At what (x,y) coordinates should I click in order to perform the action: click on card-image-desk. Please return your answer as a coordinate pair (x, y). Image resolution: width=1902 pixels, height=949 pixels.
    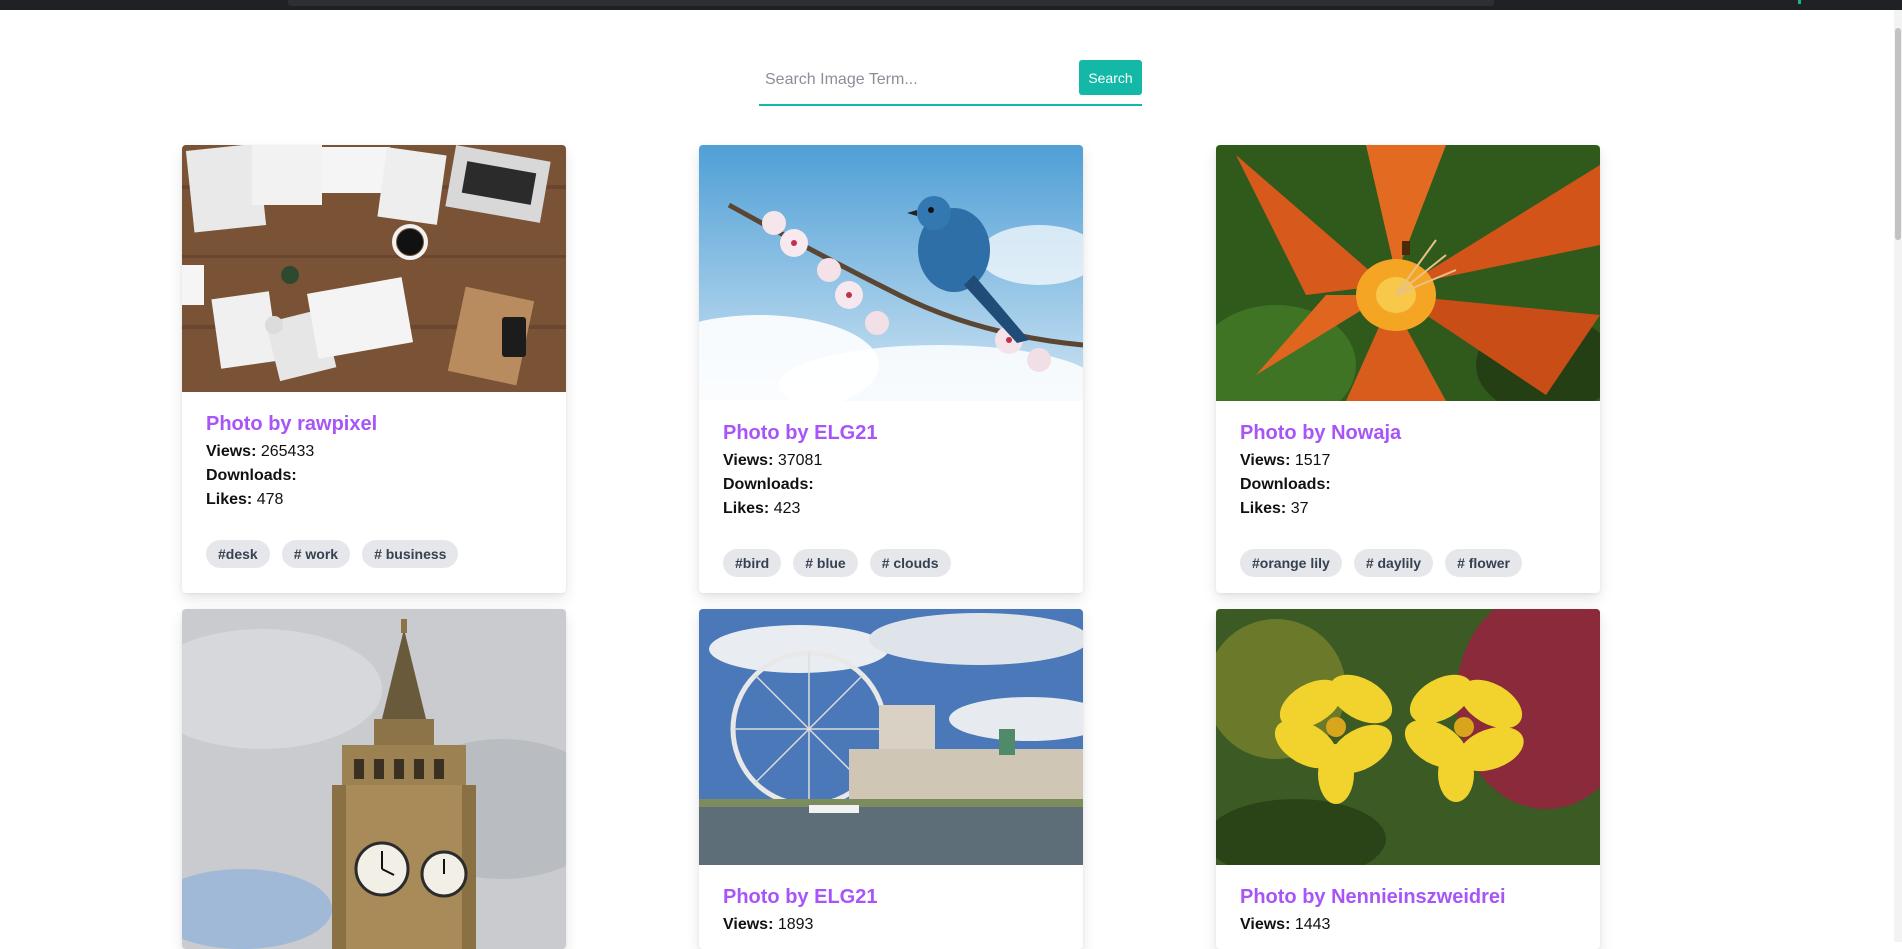
    Looking at the image, I should click on (374, 268).